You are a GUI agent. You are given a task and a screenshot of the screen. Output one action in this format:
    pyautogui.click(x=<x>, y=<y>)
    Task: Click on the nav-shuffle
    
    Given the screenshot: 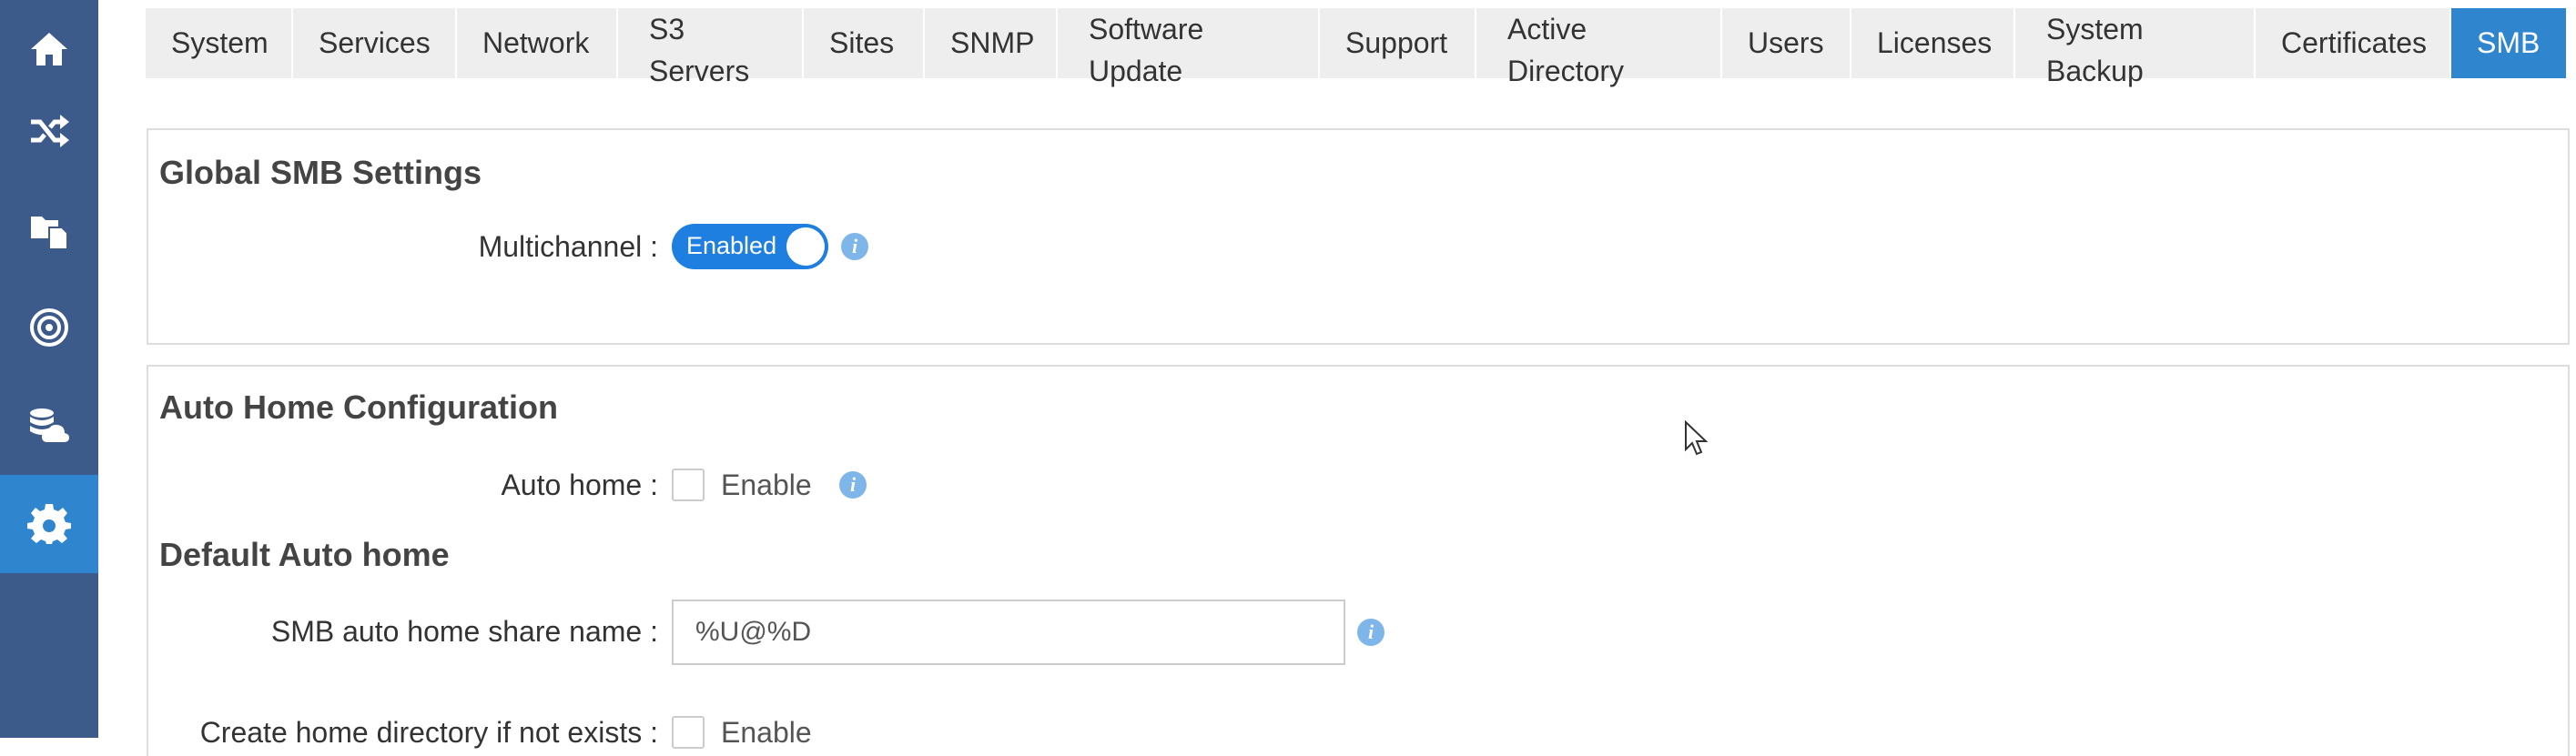 What is the action you would take?
    pyautogui.click(x=49, y=131)
    